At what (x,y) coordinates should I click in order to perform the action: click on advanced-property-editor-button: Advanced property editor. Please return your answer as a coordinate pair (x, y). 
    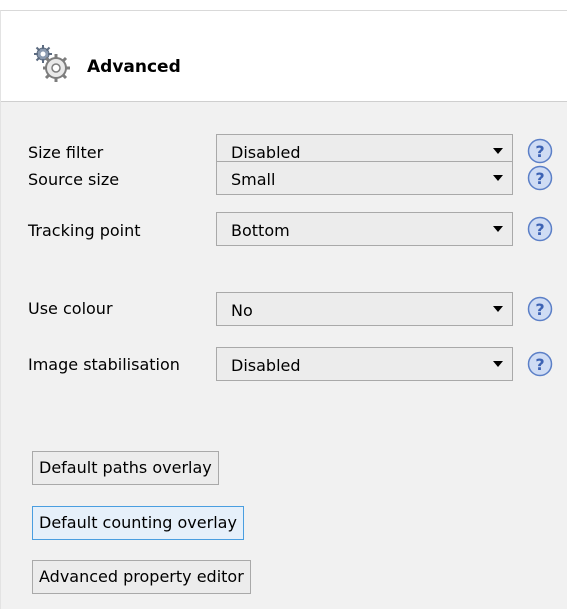
    Looking at the image, I should click on (141, 577).